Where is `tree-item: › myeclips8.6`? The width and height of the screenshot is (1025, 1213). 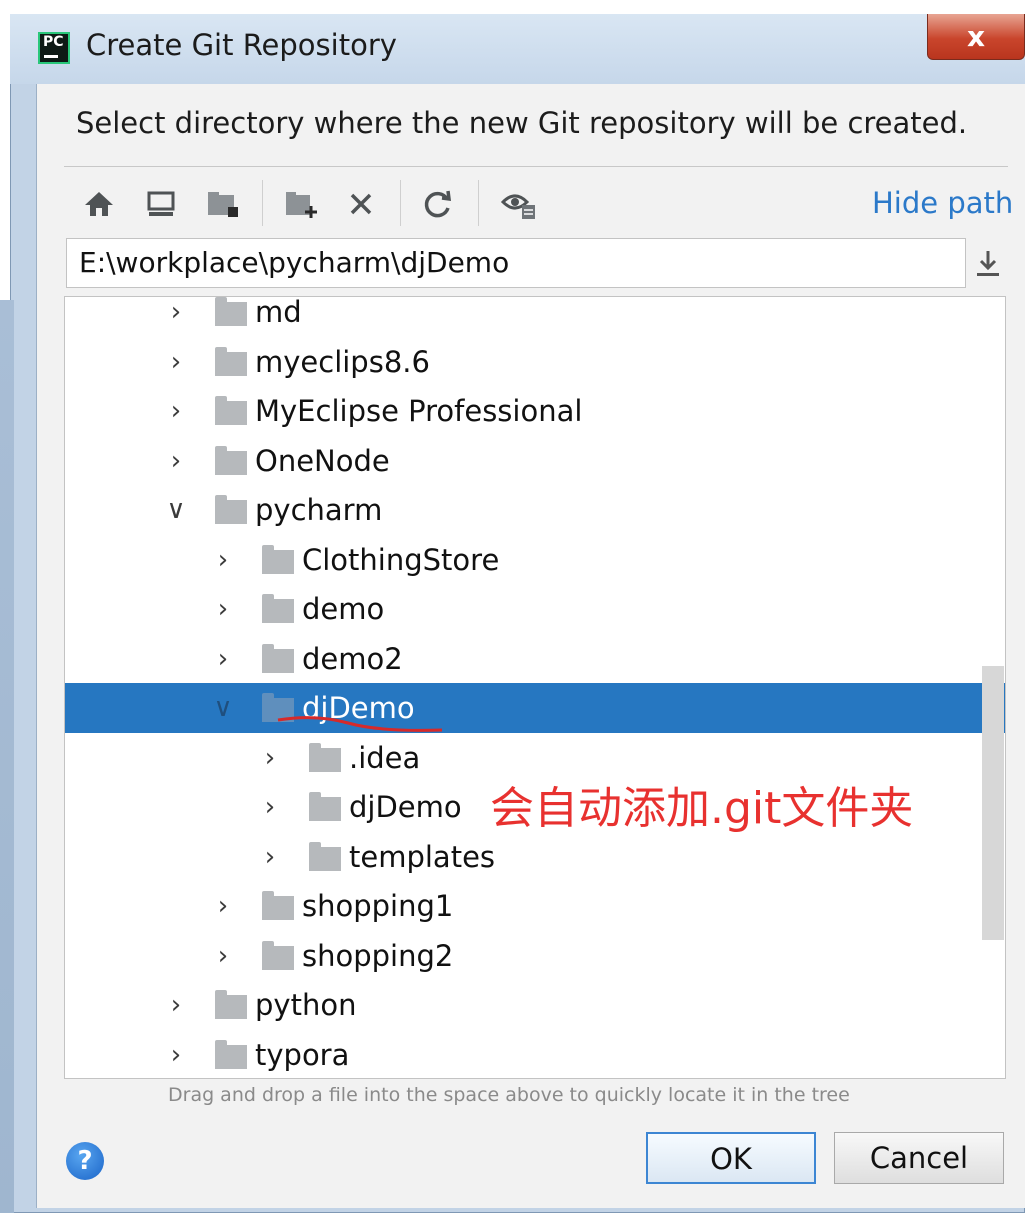
tree-item: › myeclips8.6 is located at coordinates (535, 362).